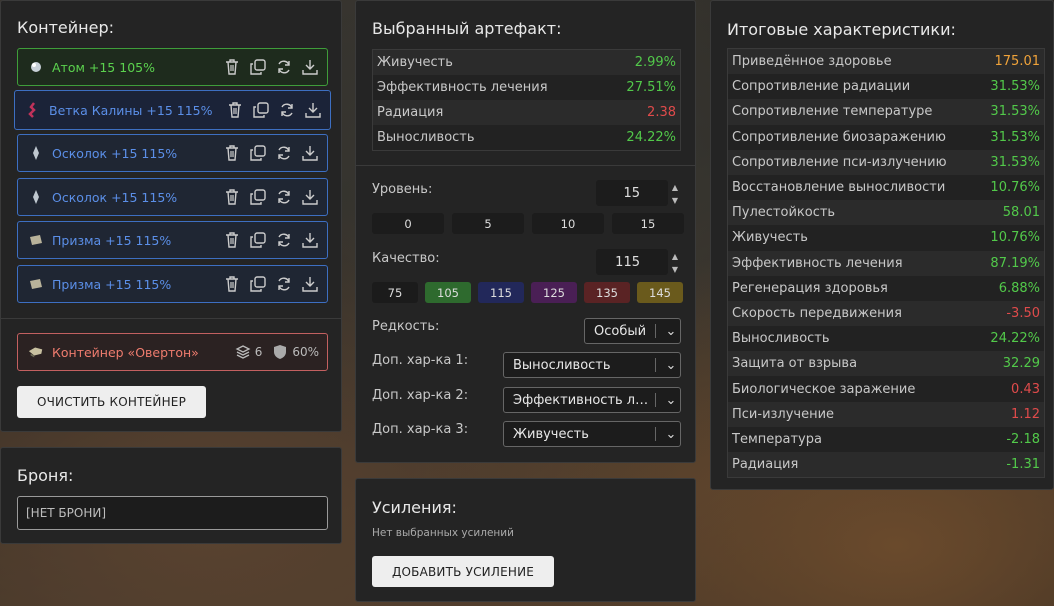  I want to click on artifact-row: Атом +15 105%, so click(172, 67).